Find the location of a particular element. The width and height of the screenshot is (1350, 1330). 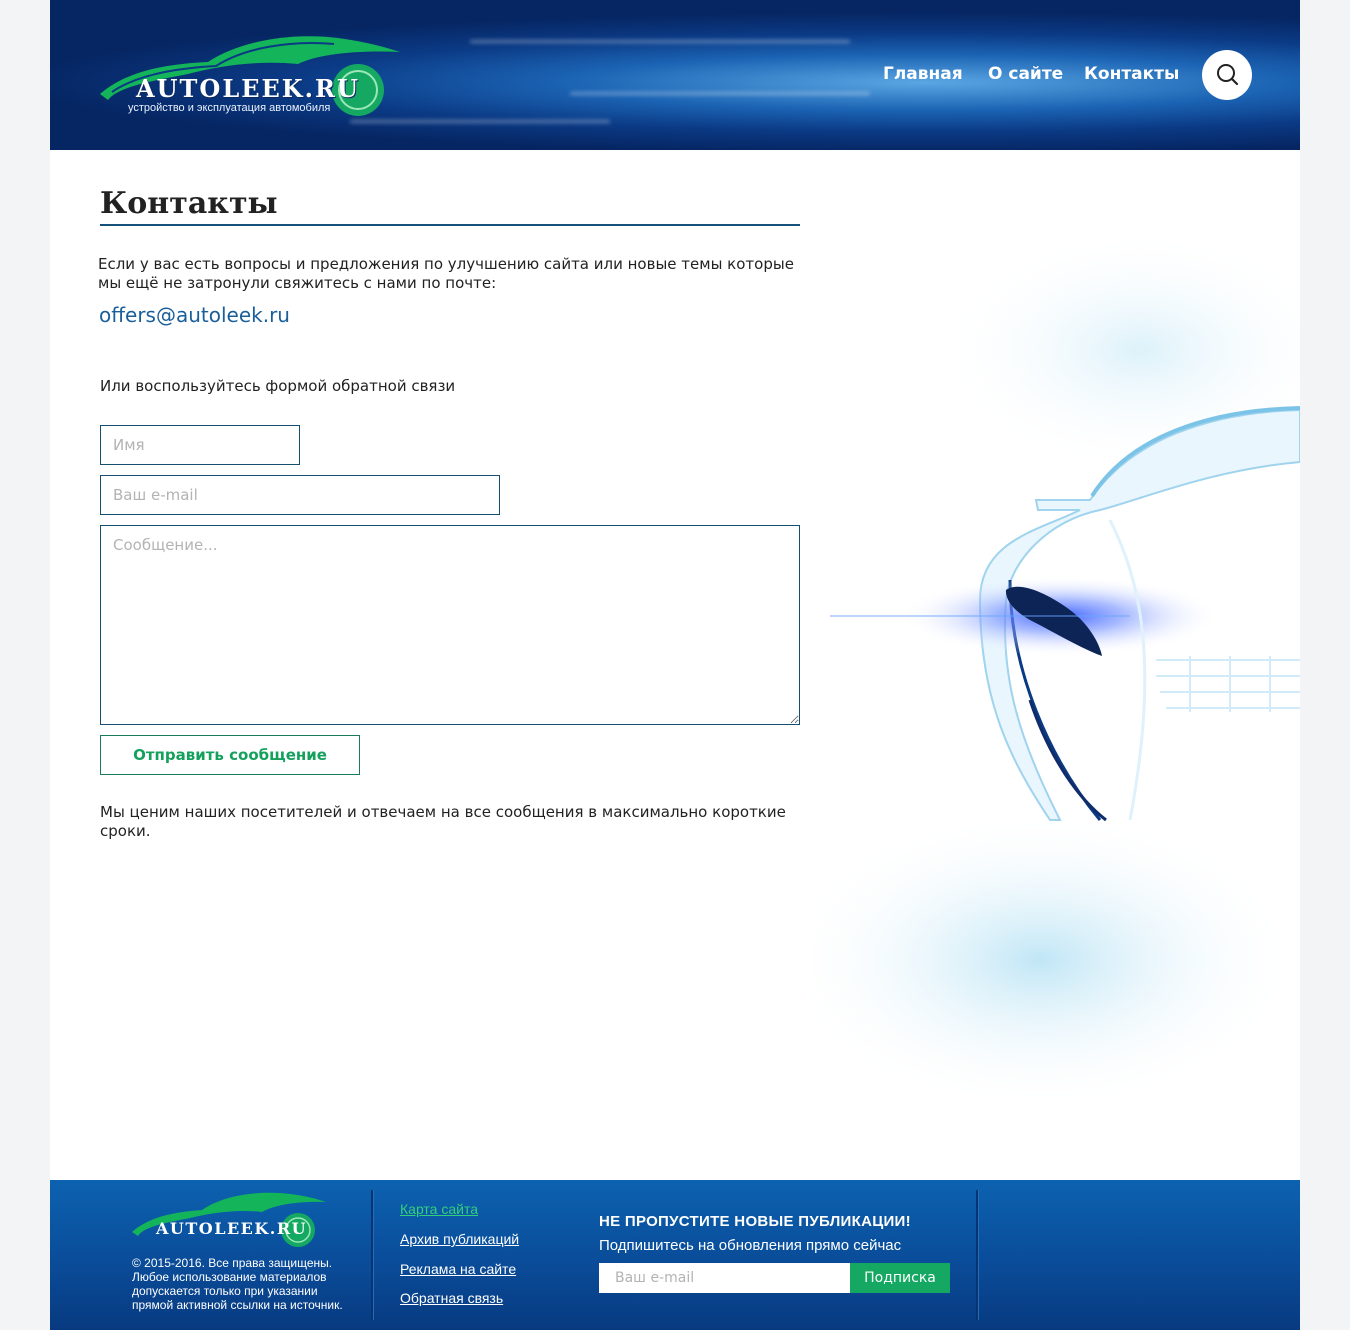

search-icon is located at coordinates (1228, 75).